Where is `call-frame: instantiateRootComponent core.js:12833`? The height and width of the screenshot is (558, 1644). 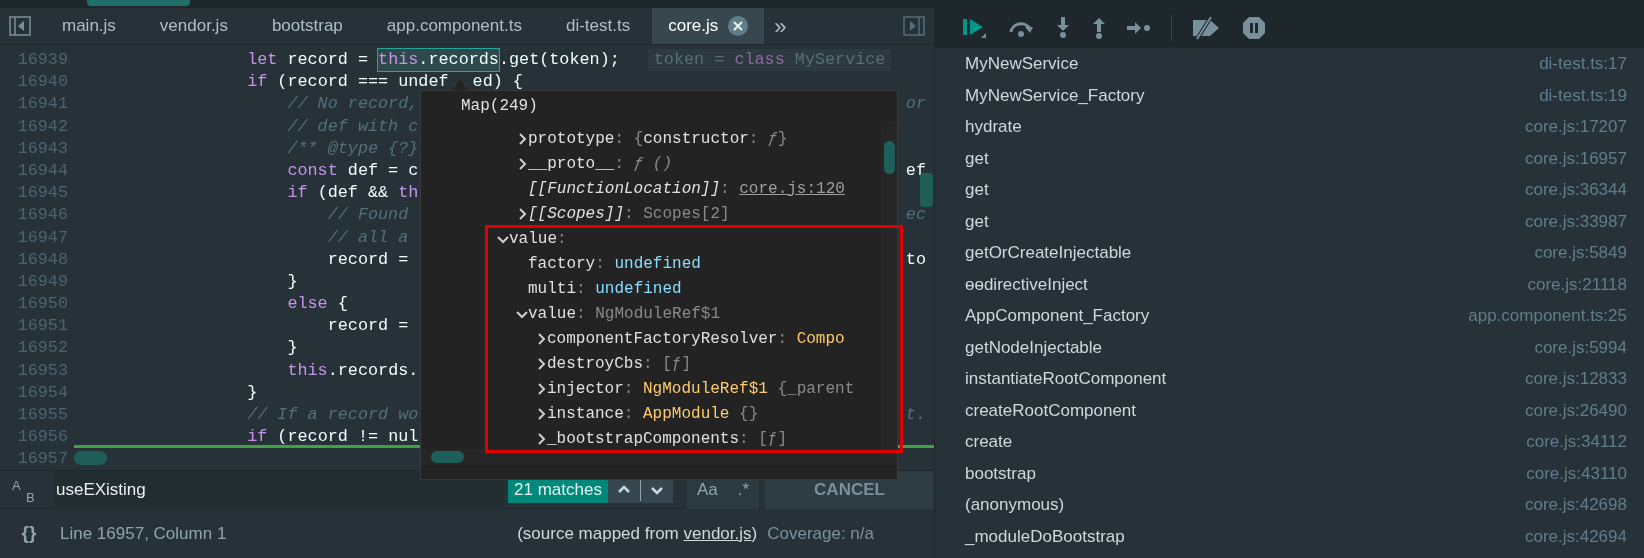 call-frame: instantiateRootComponent core.js:12833 is located at coordinates (1289, 379).